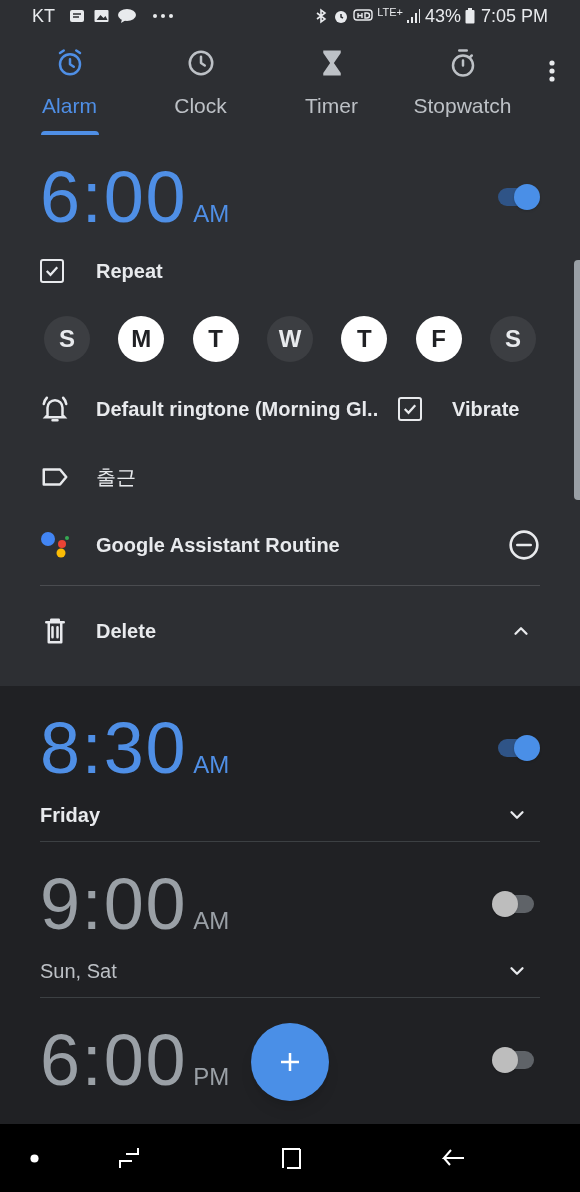 The image size is (580, 1192). What do you see at coordinates (442, 16) in the screenshot?
I see `battery-percent: 43%` at bounding box center [442, 16].